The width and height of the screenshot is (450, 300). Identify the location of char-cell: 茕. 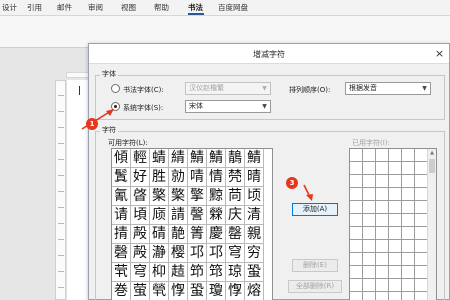
(121, 272).